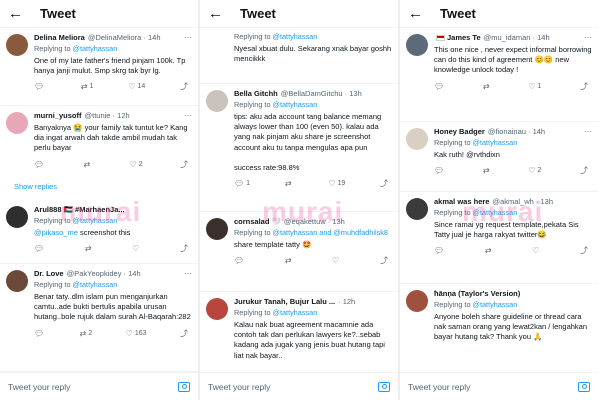  I want to click on user-name: Honey Badger, so click(459, 131).